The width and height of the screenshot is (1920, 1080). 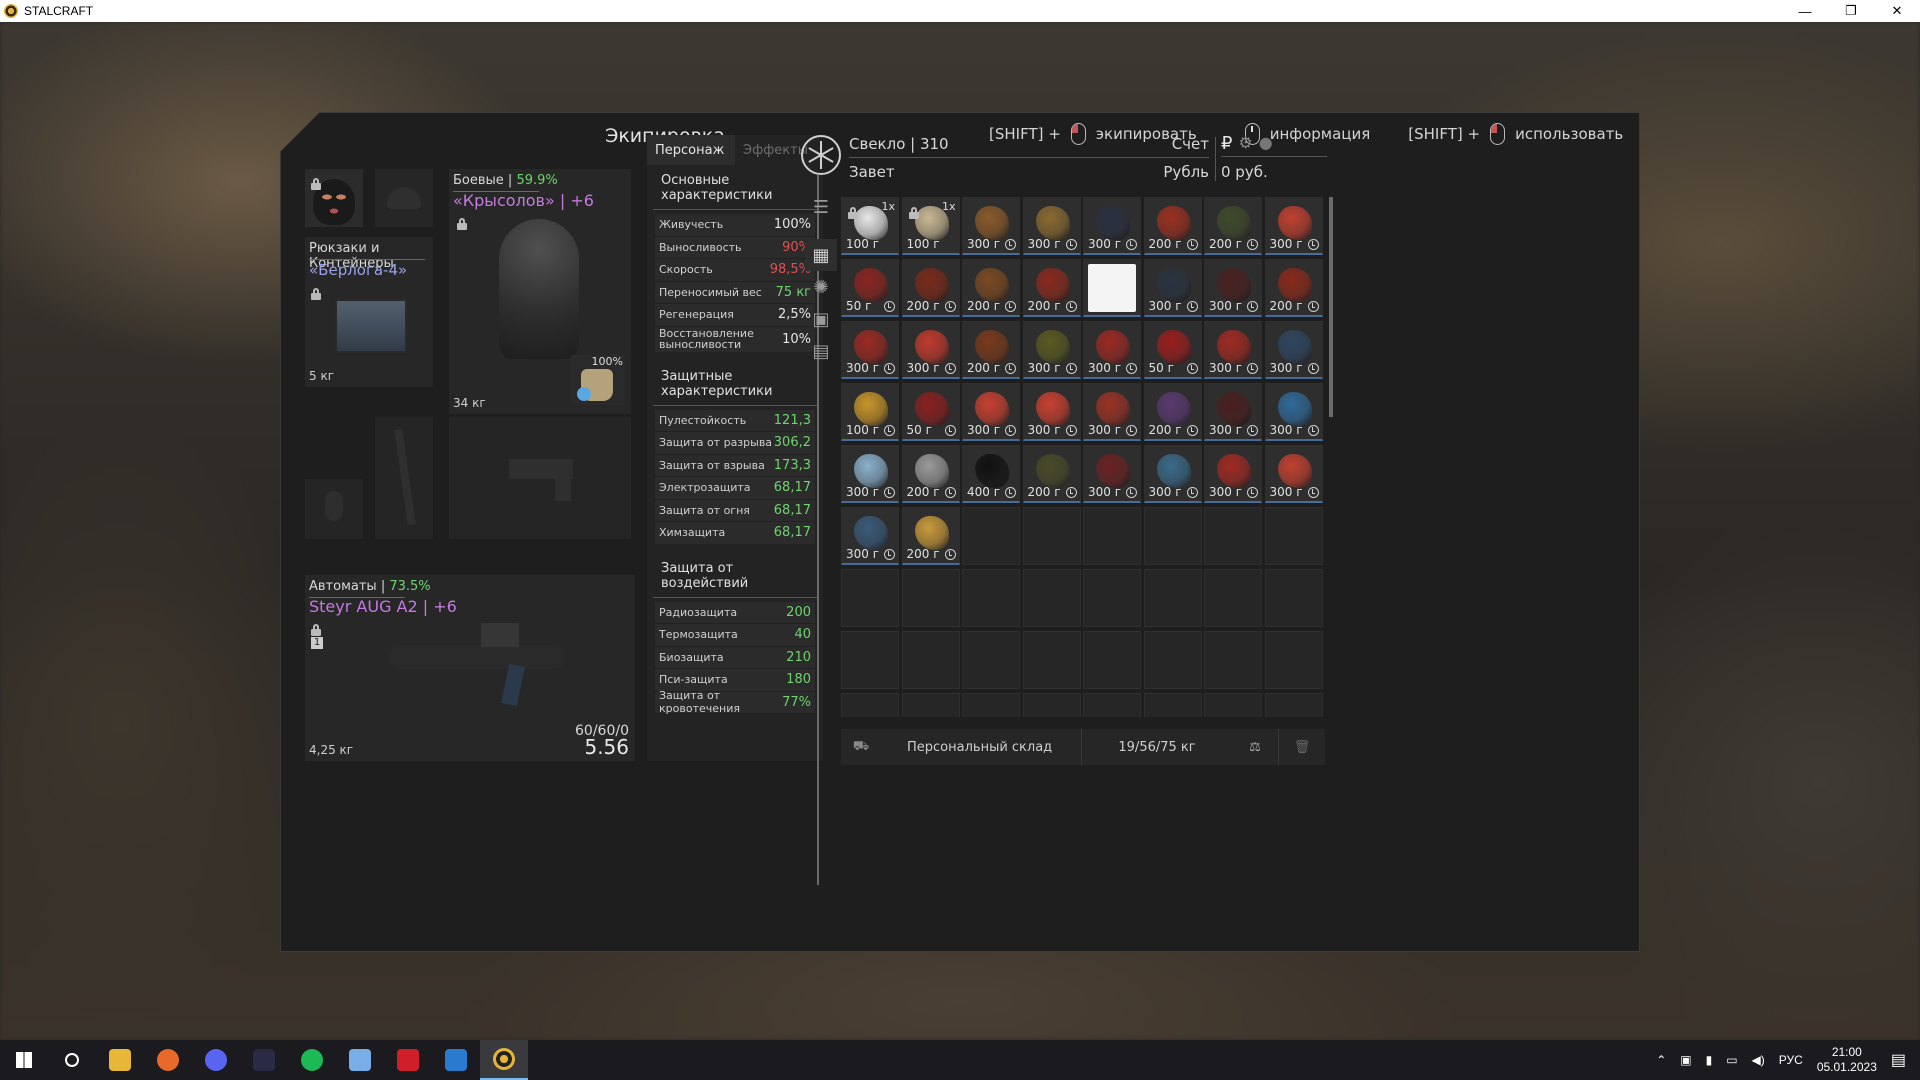 I want to click on file-explorer-icon, so click(x=120, y=1060).